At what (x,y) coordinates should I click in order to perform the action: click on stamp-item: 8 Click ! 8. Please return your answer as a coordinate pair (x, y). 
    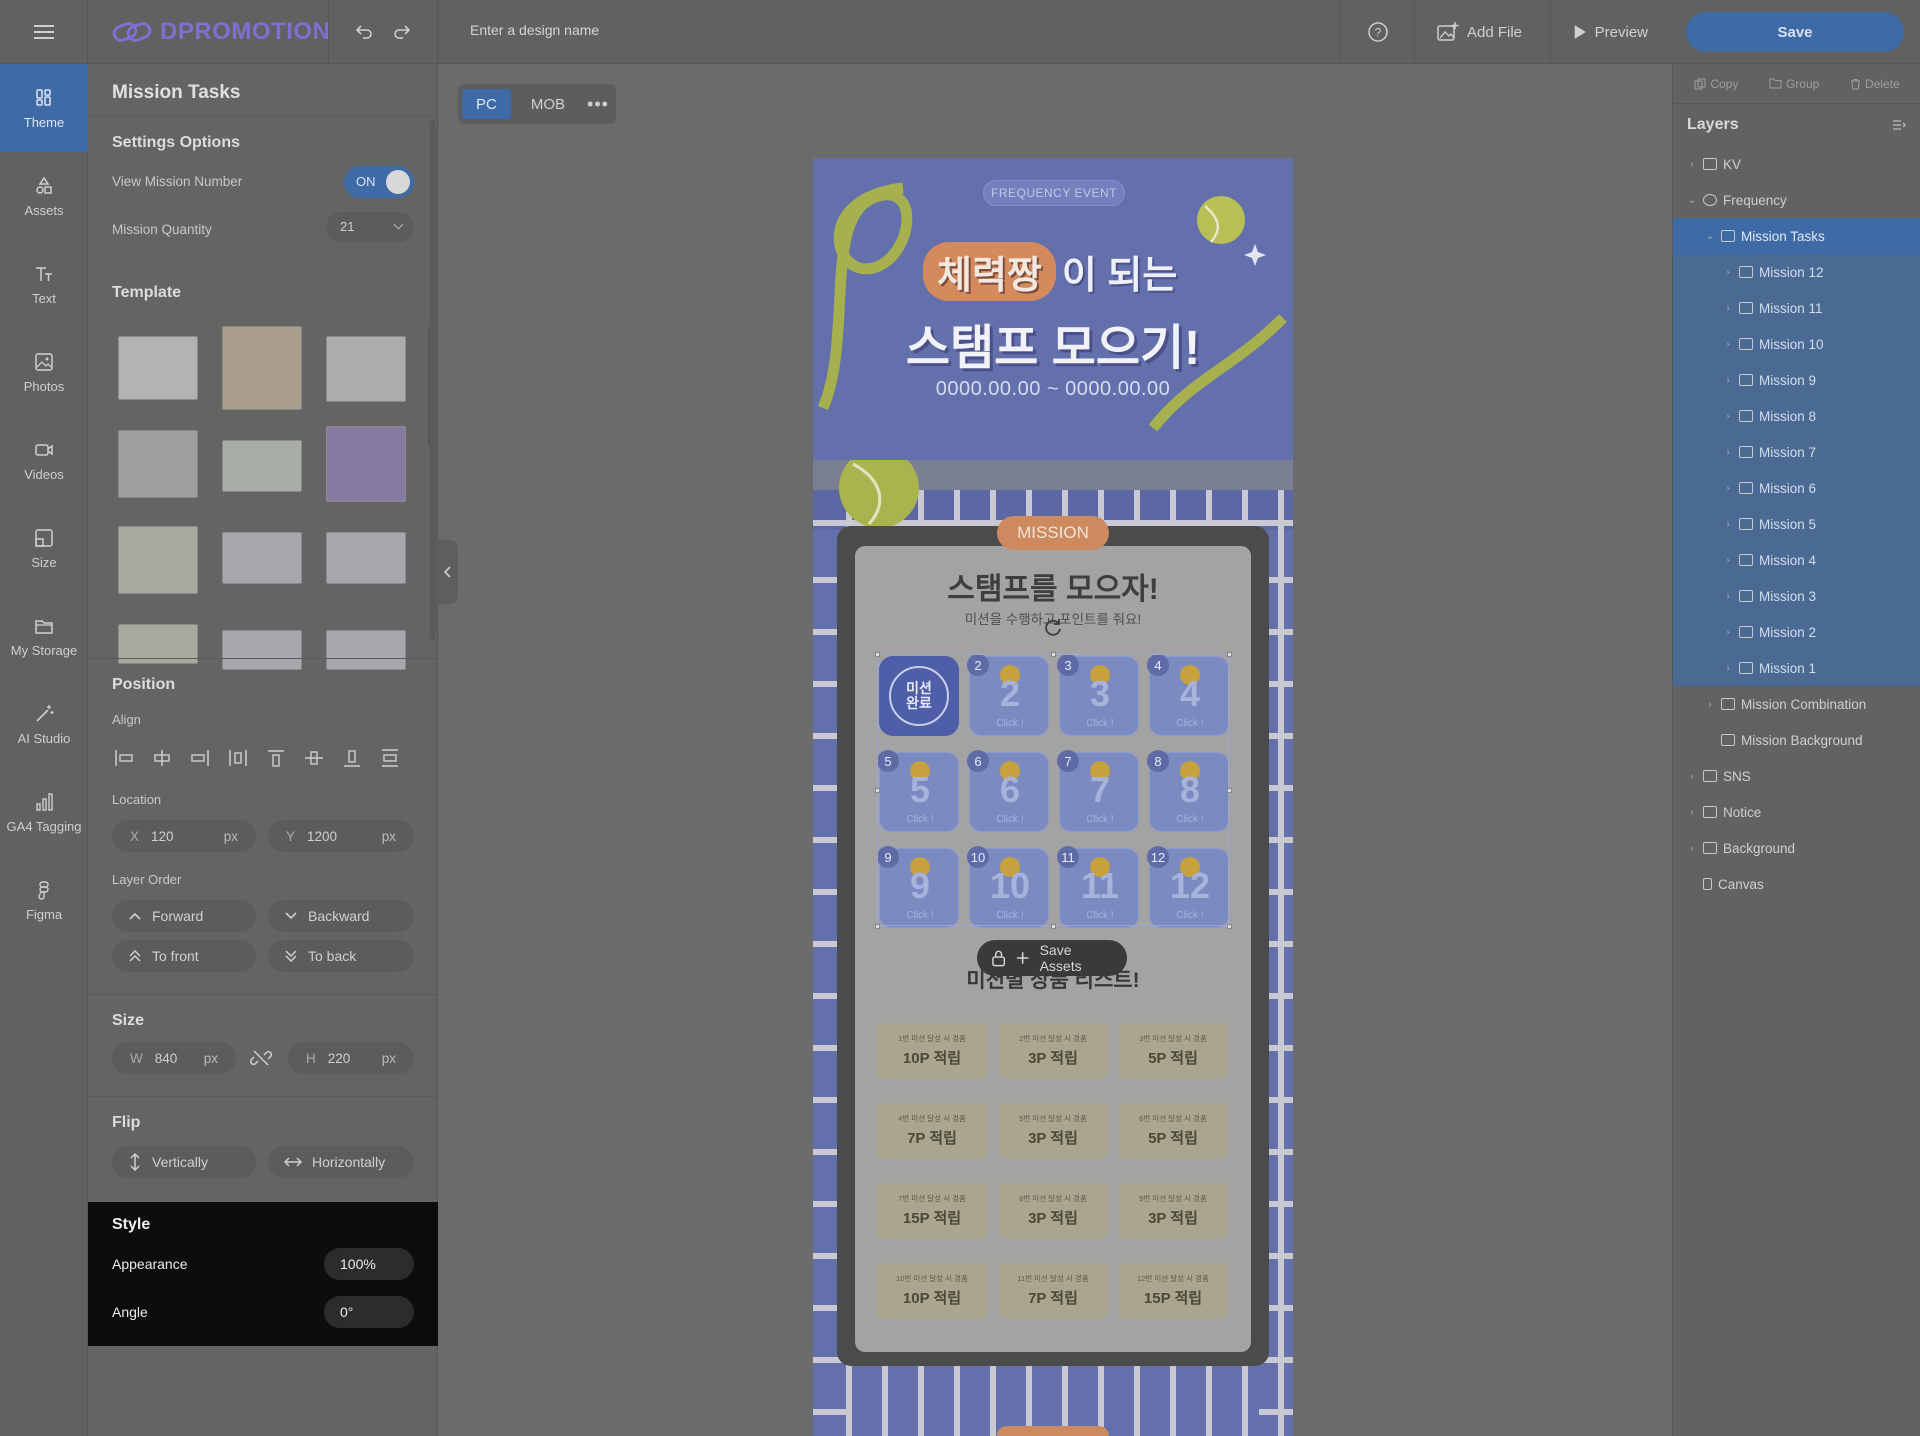
    Looking at the image, I should click on (1188, 791).